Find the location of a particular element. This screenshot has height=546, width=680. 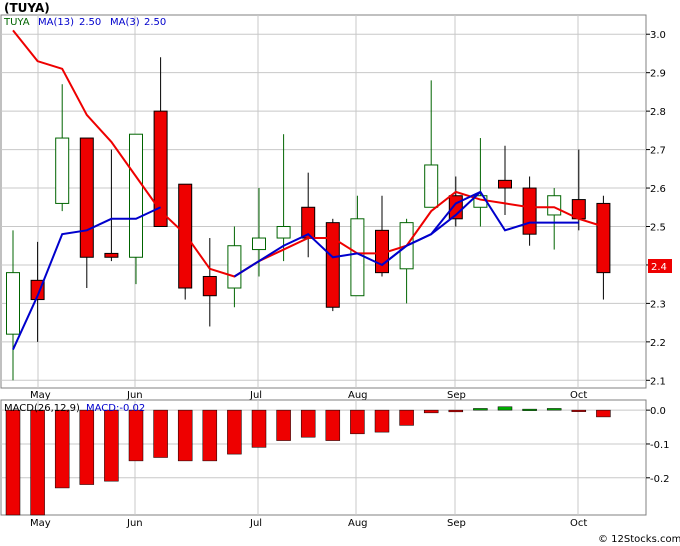

price-y-ticks: 3.0 2.9 2.8 2.7 2.6 2.5 2.4 2.3 2.2 2.1 is located at coordinates (656, 208).